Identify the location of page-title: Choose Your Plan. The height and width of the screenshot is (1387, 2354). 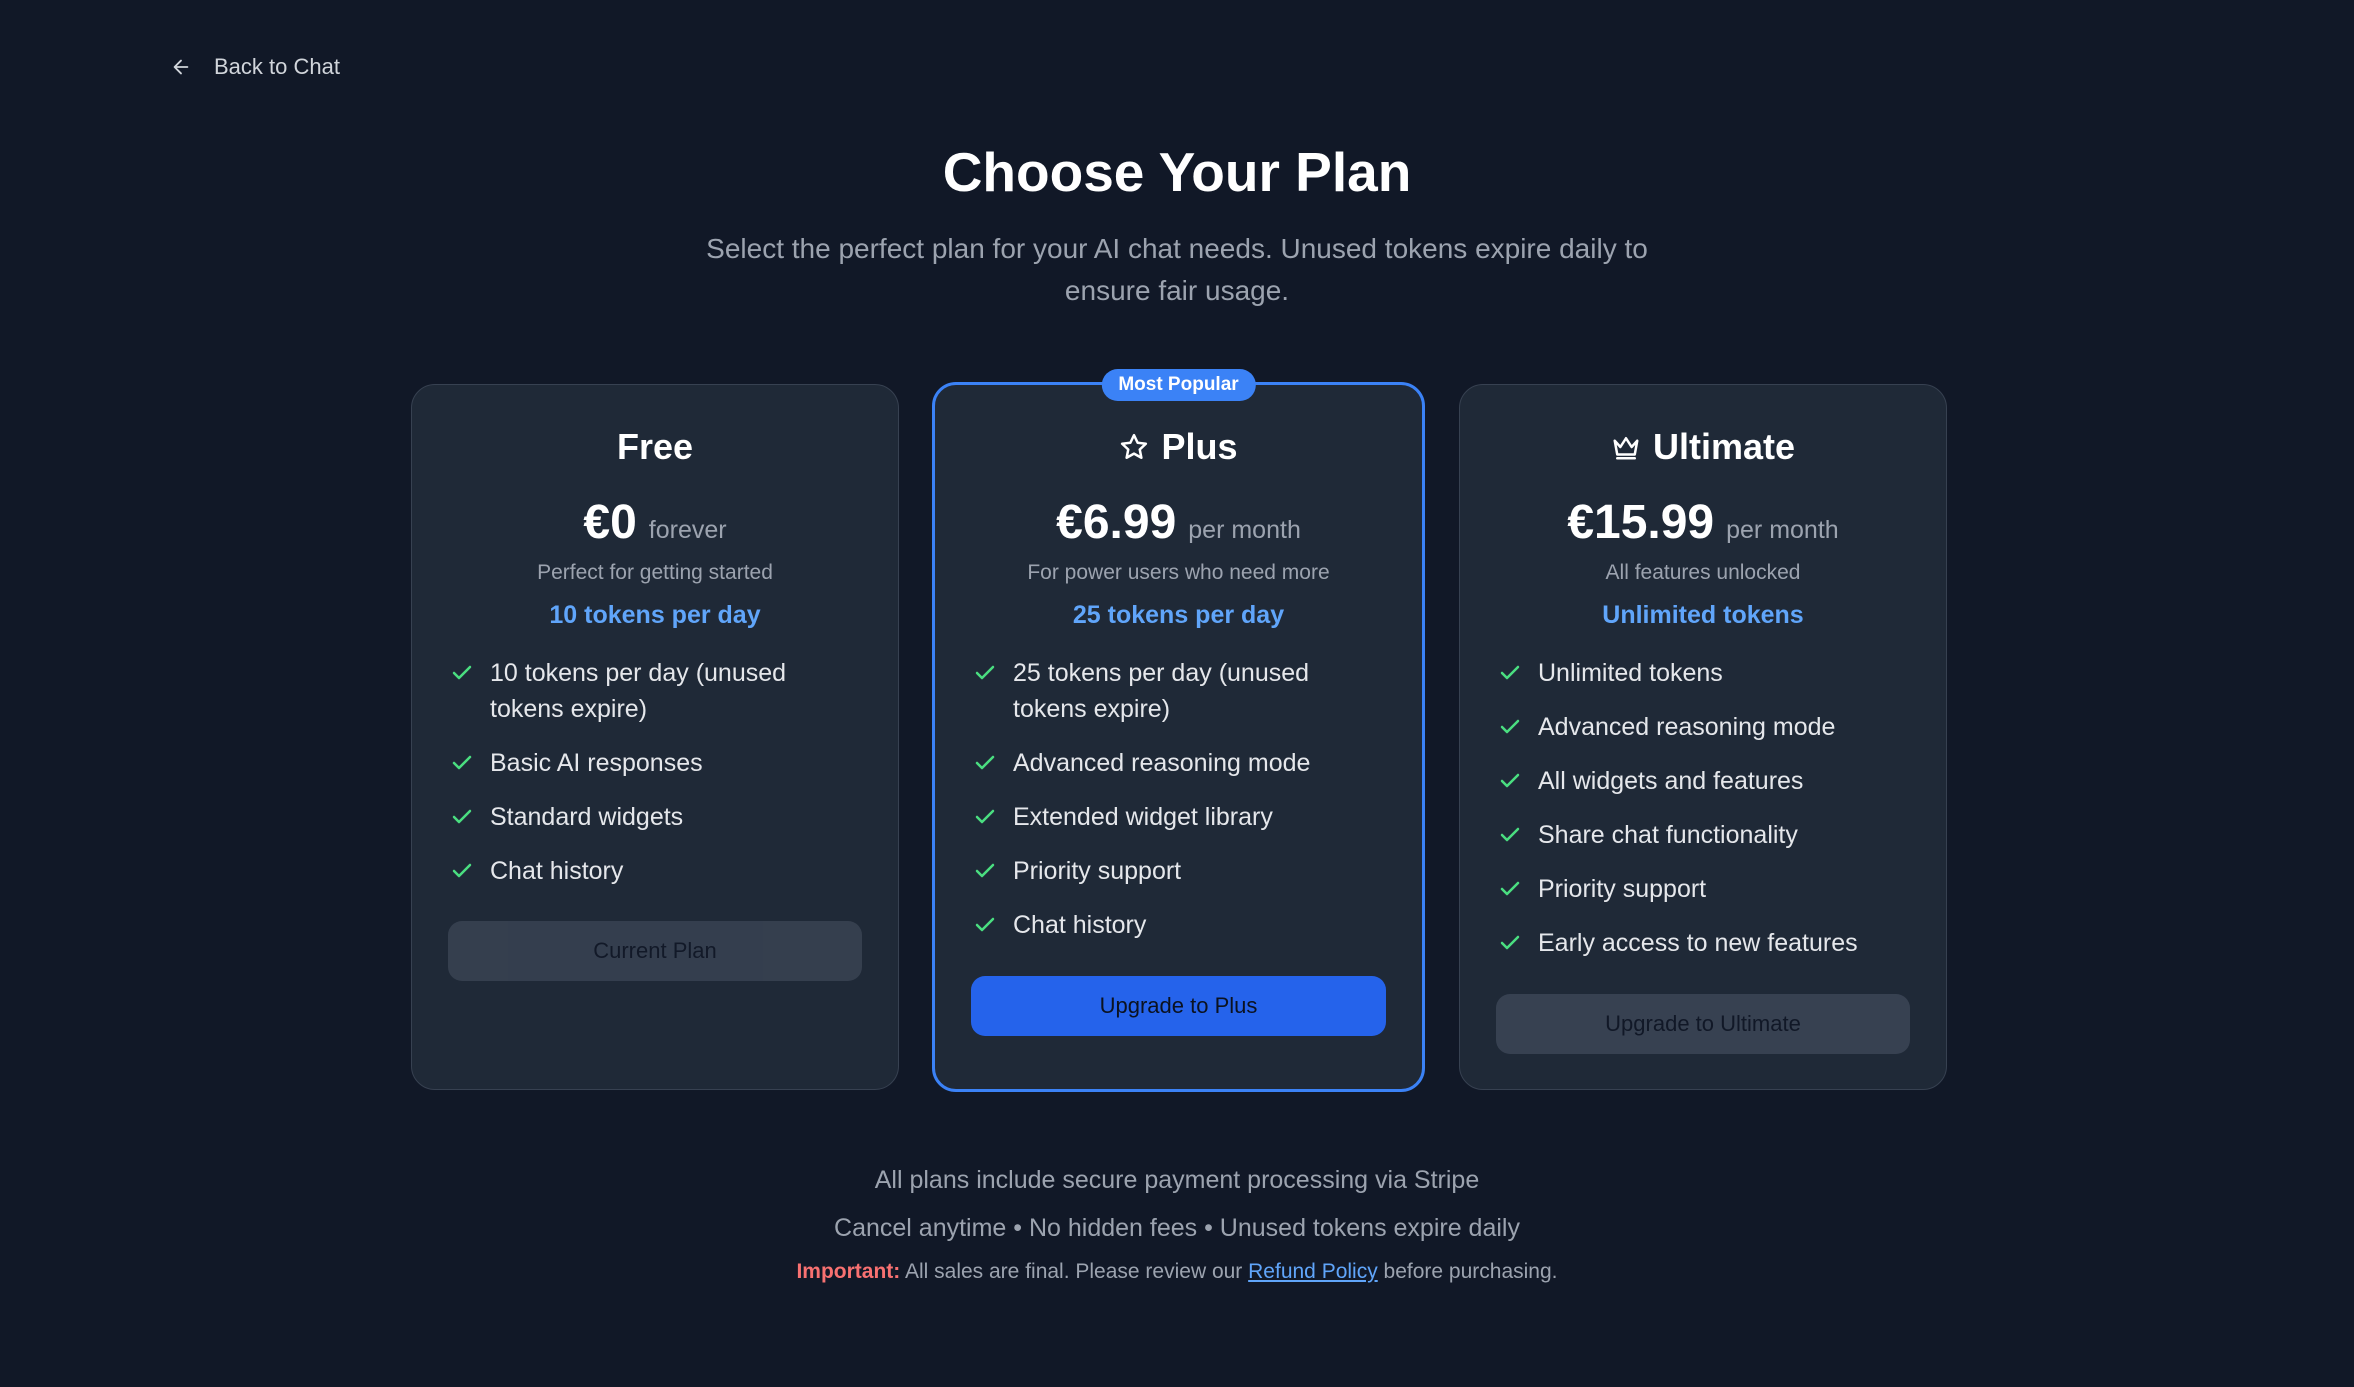
(1177, 172).